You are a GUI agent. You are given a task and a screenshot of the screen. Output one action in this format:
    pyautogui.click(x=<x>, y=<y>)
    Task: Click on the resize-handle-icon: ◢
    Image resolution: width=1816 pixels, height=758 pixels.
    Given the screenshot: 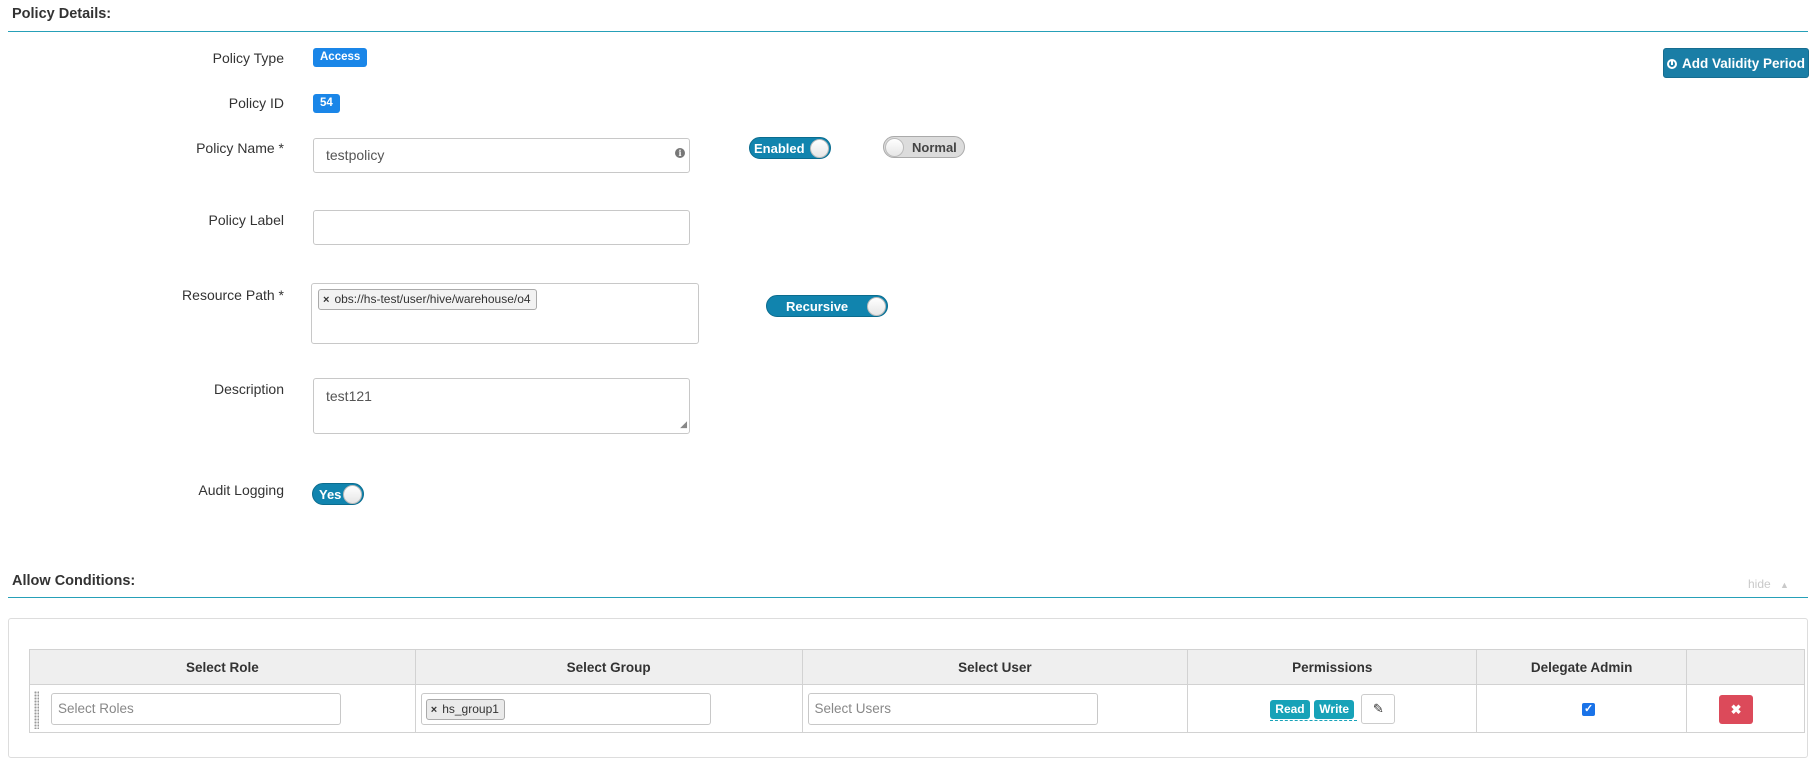 What is the action you would take?
    pyautogui.click(x=683, y=424)
    